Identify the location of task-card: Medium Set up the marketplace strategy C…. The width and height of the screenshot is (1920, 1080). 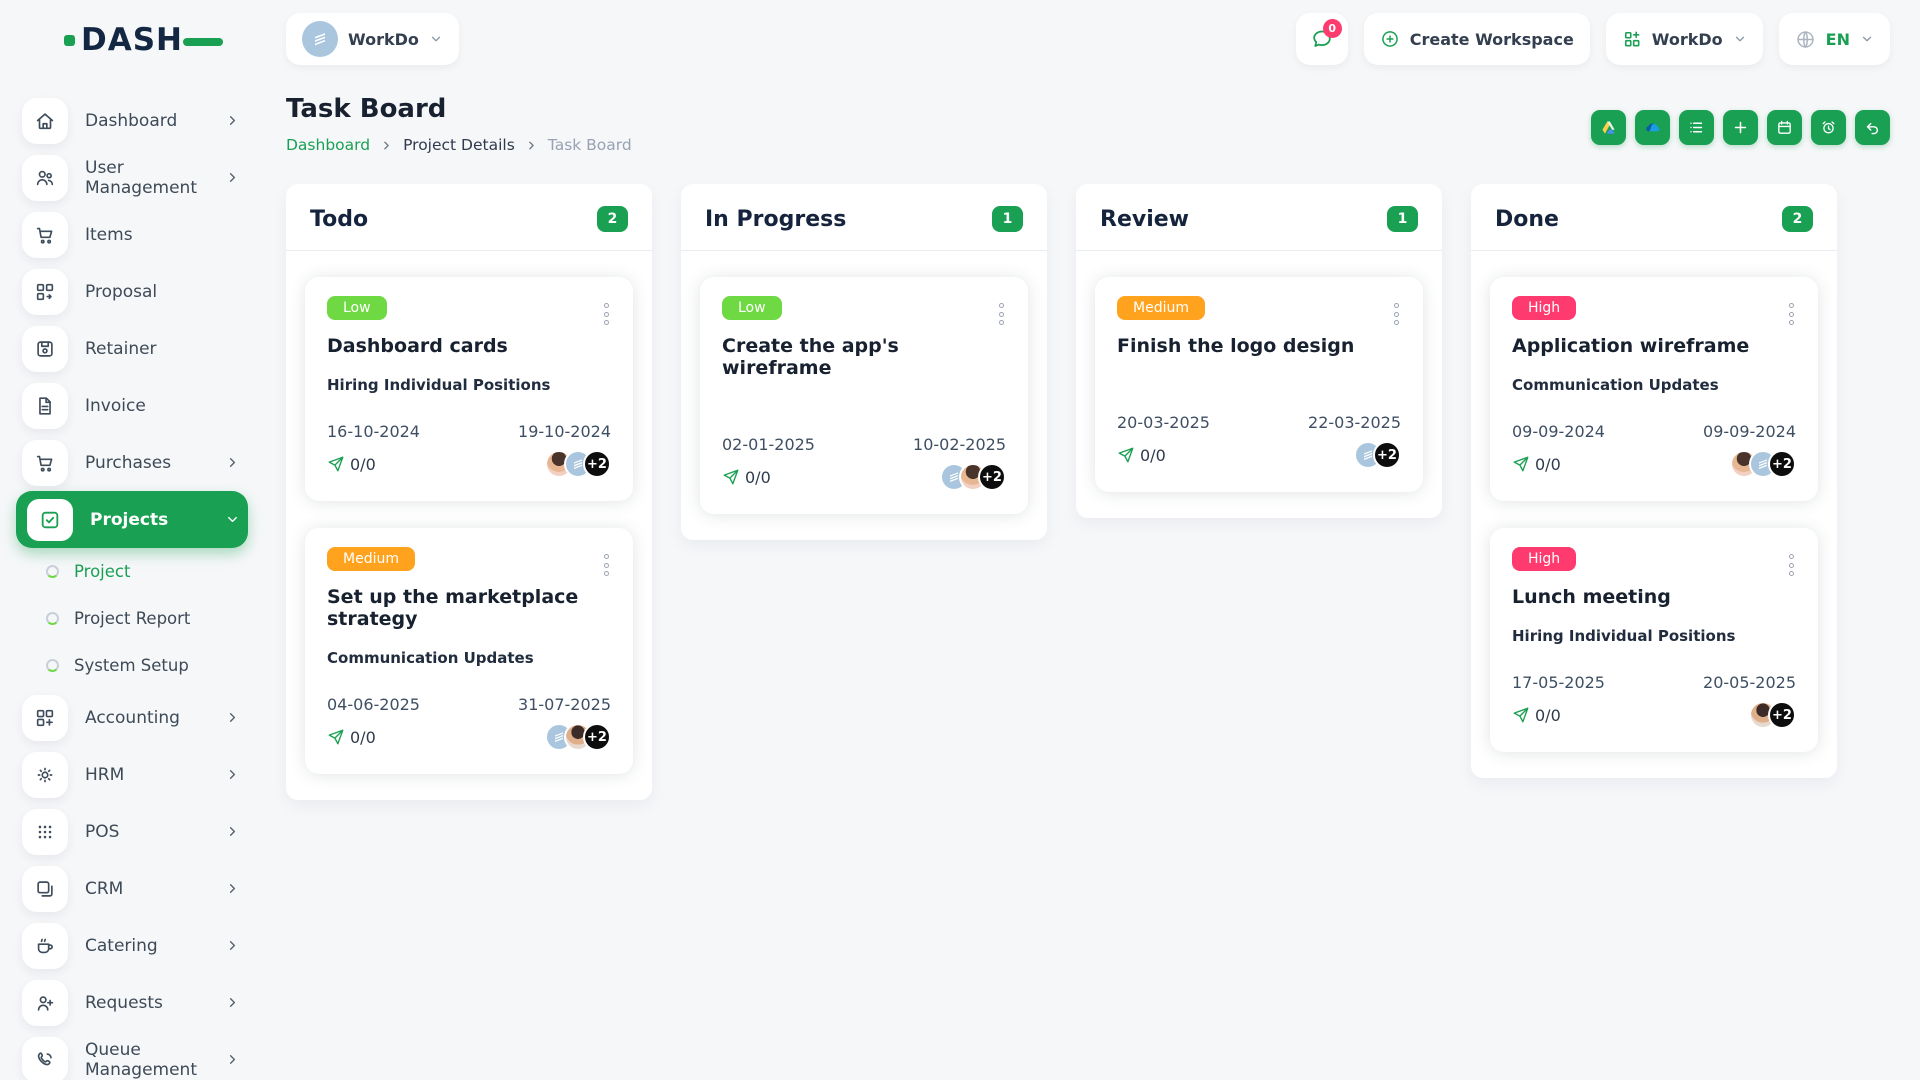
(469, 651).